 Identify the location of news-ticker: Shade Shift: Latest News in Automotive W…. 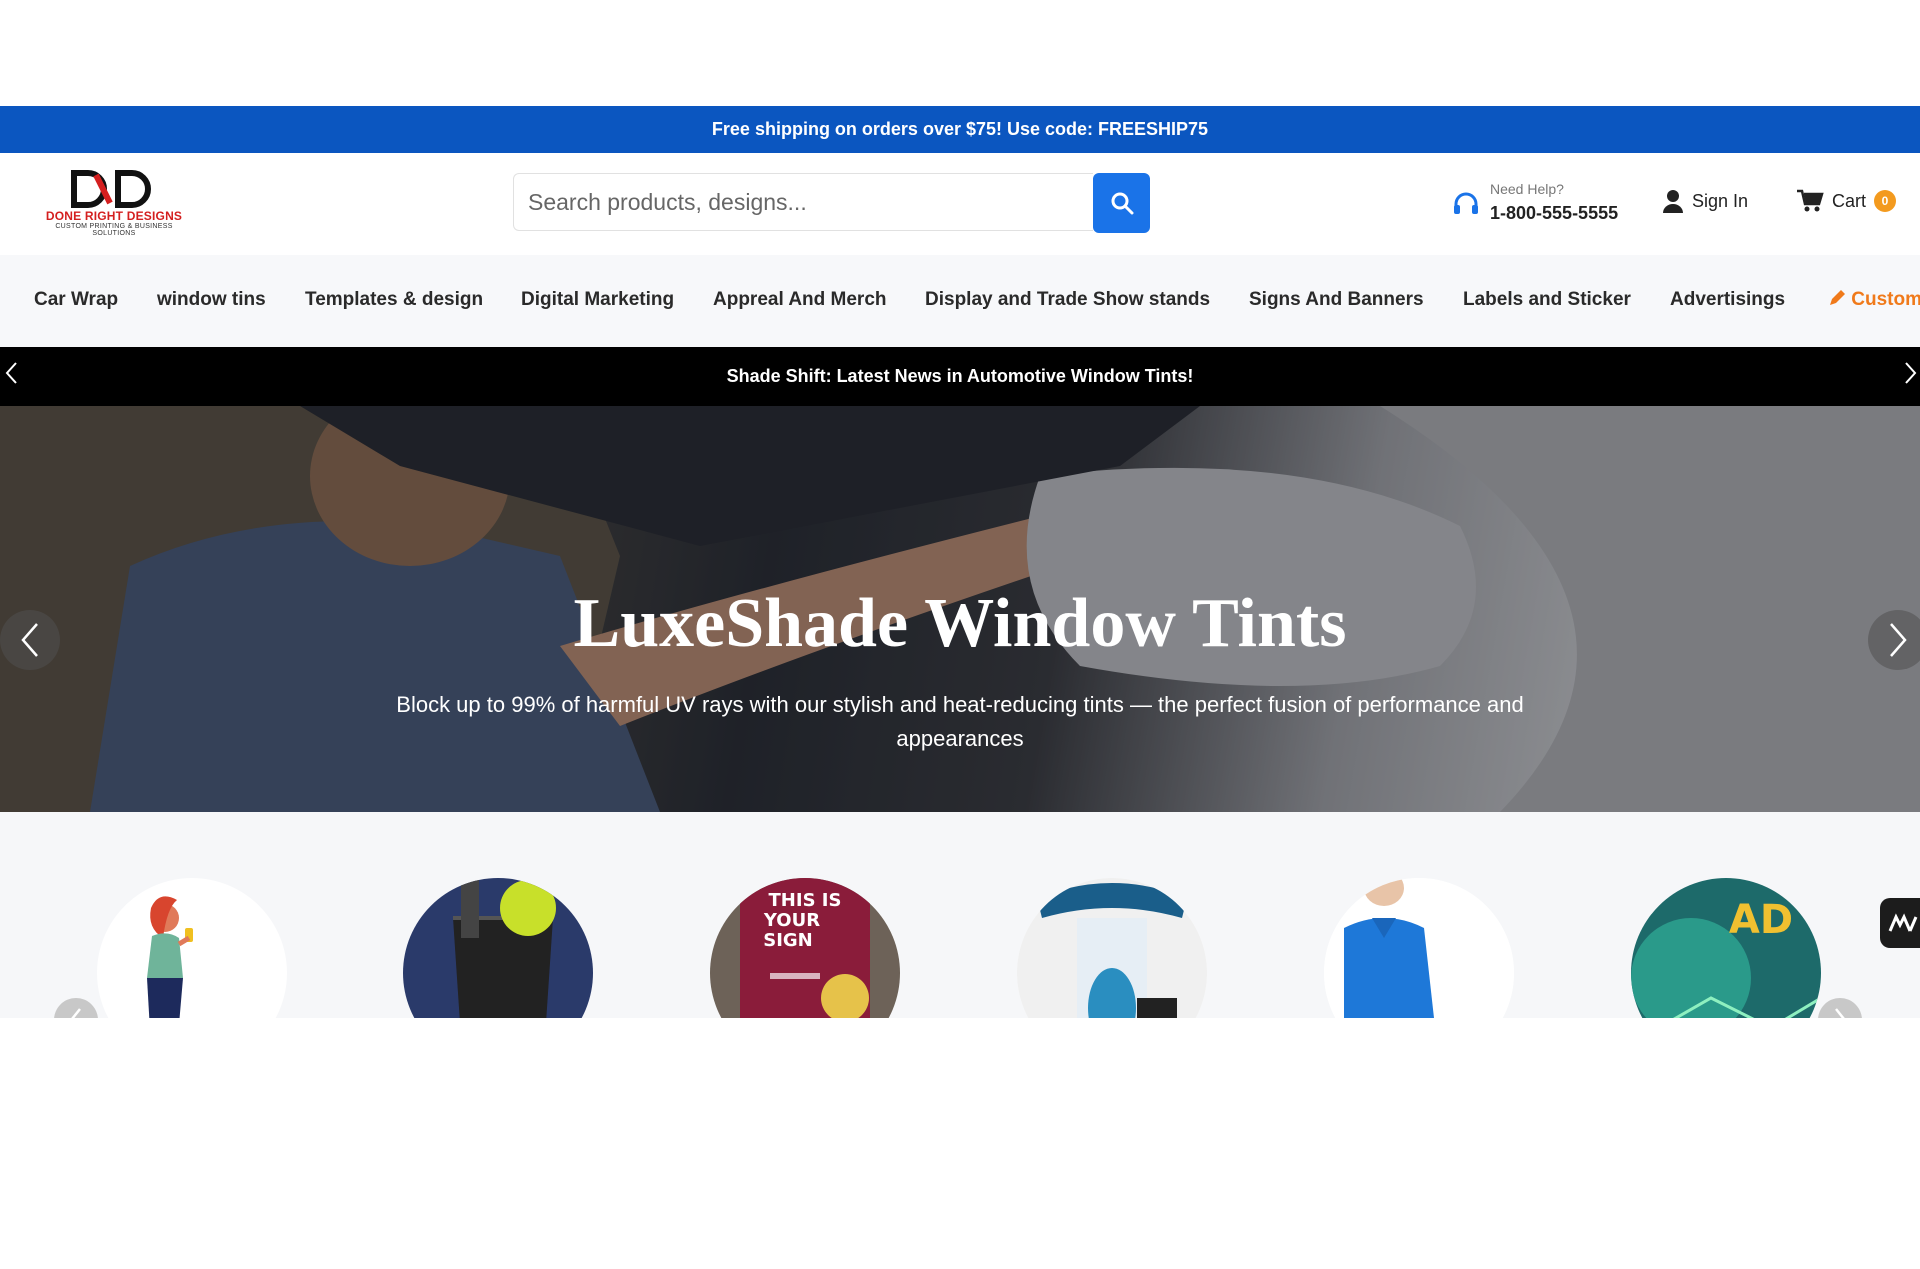
(960, 376).